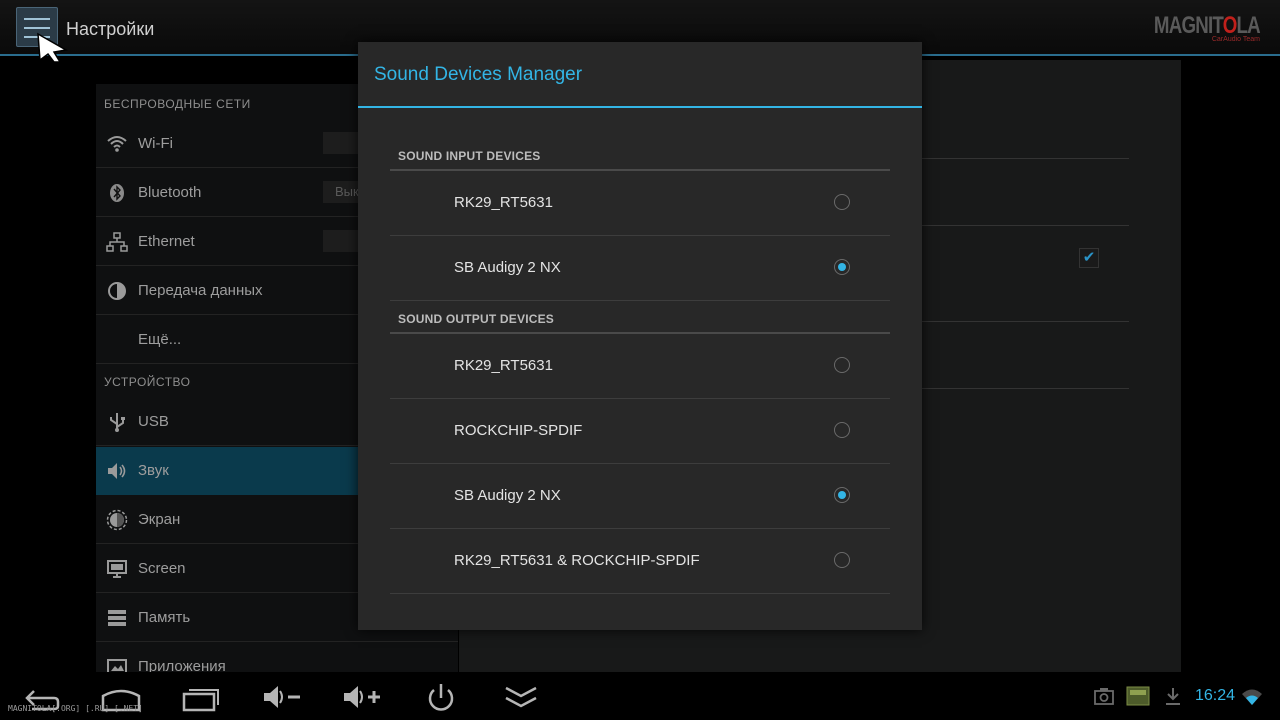  Describe the element at coordinates (1089, 258) in the screenshot. I see `detail-checkbox: ✔` at that location.